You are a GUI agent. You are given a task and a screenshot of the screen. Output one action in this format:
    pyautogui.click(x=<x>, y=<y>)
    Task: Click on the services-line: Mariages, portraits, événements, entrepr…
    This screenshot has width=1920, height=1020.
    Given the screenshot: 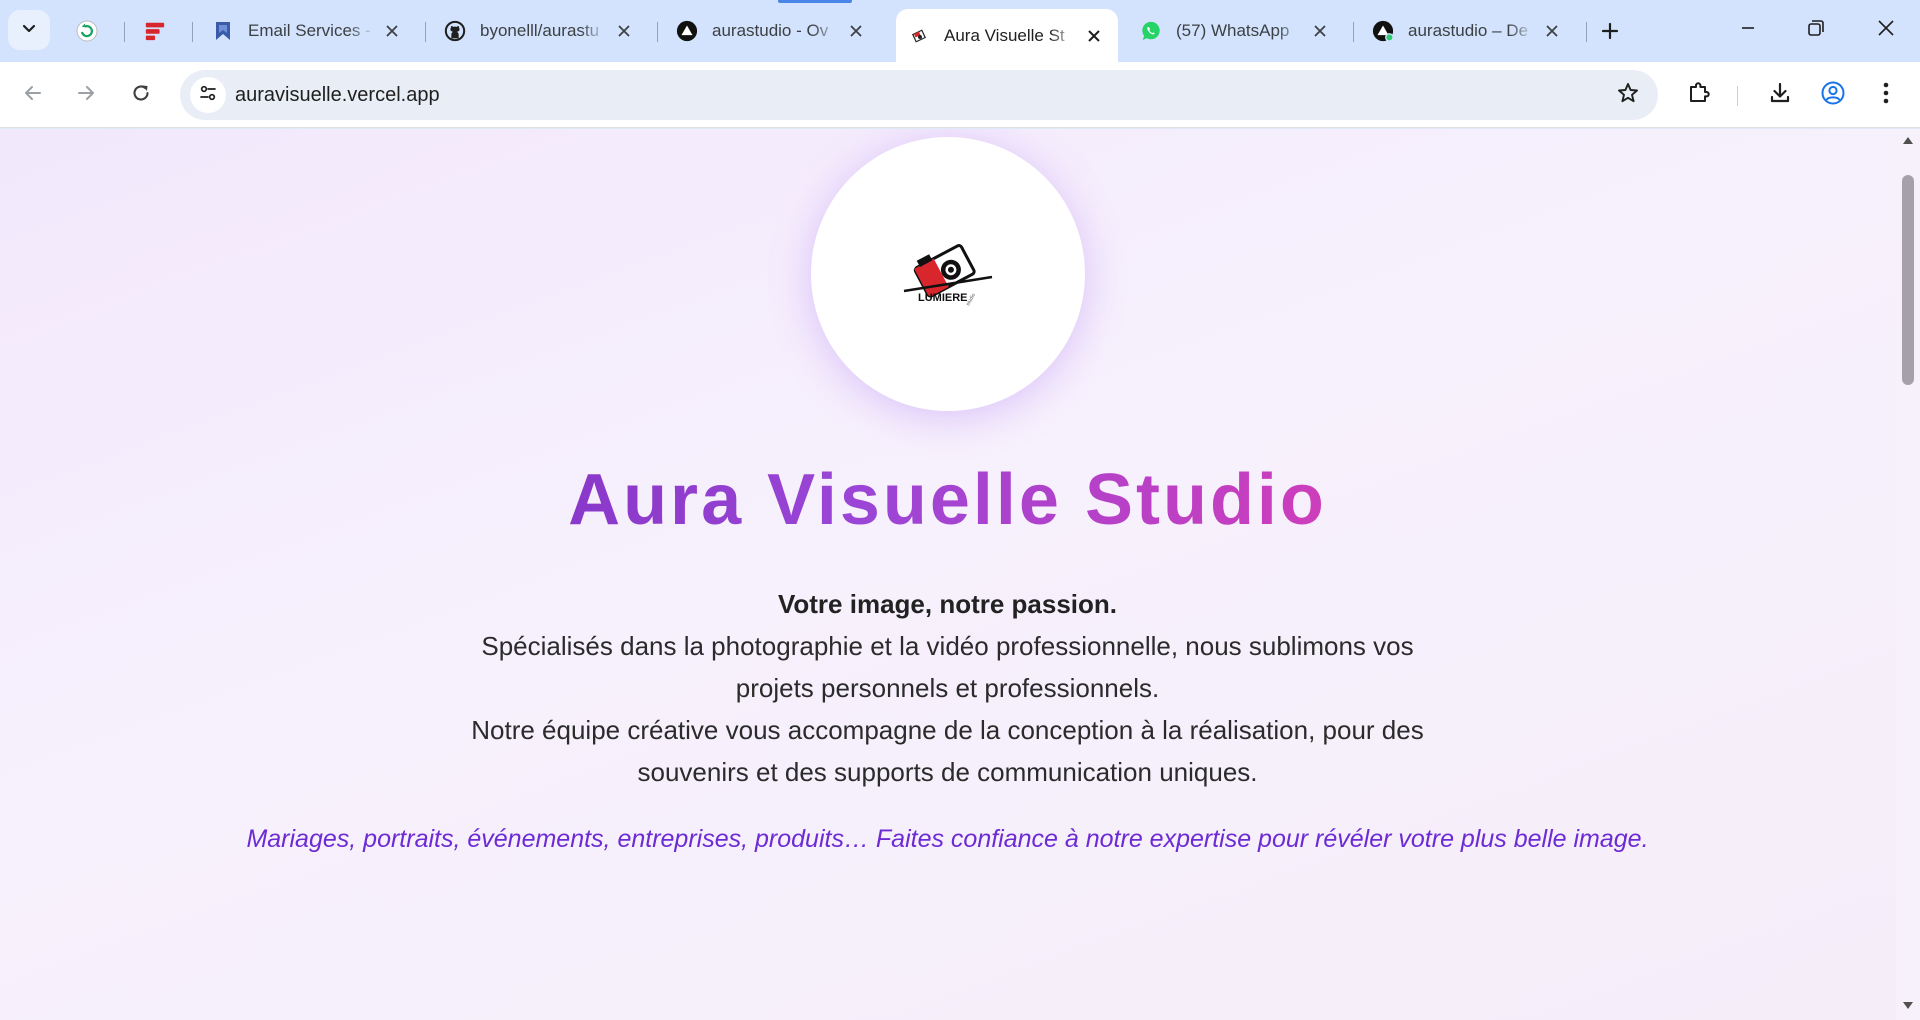 What is the action you would take?
    pyautogui.click(x=947, y=839)
    